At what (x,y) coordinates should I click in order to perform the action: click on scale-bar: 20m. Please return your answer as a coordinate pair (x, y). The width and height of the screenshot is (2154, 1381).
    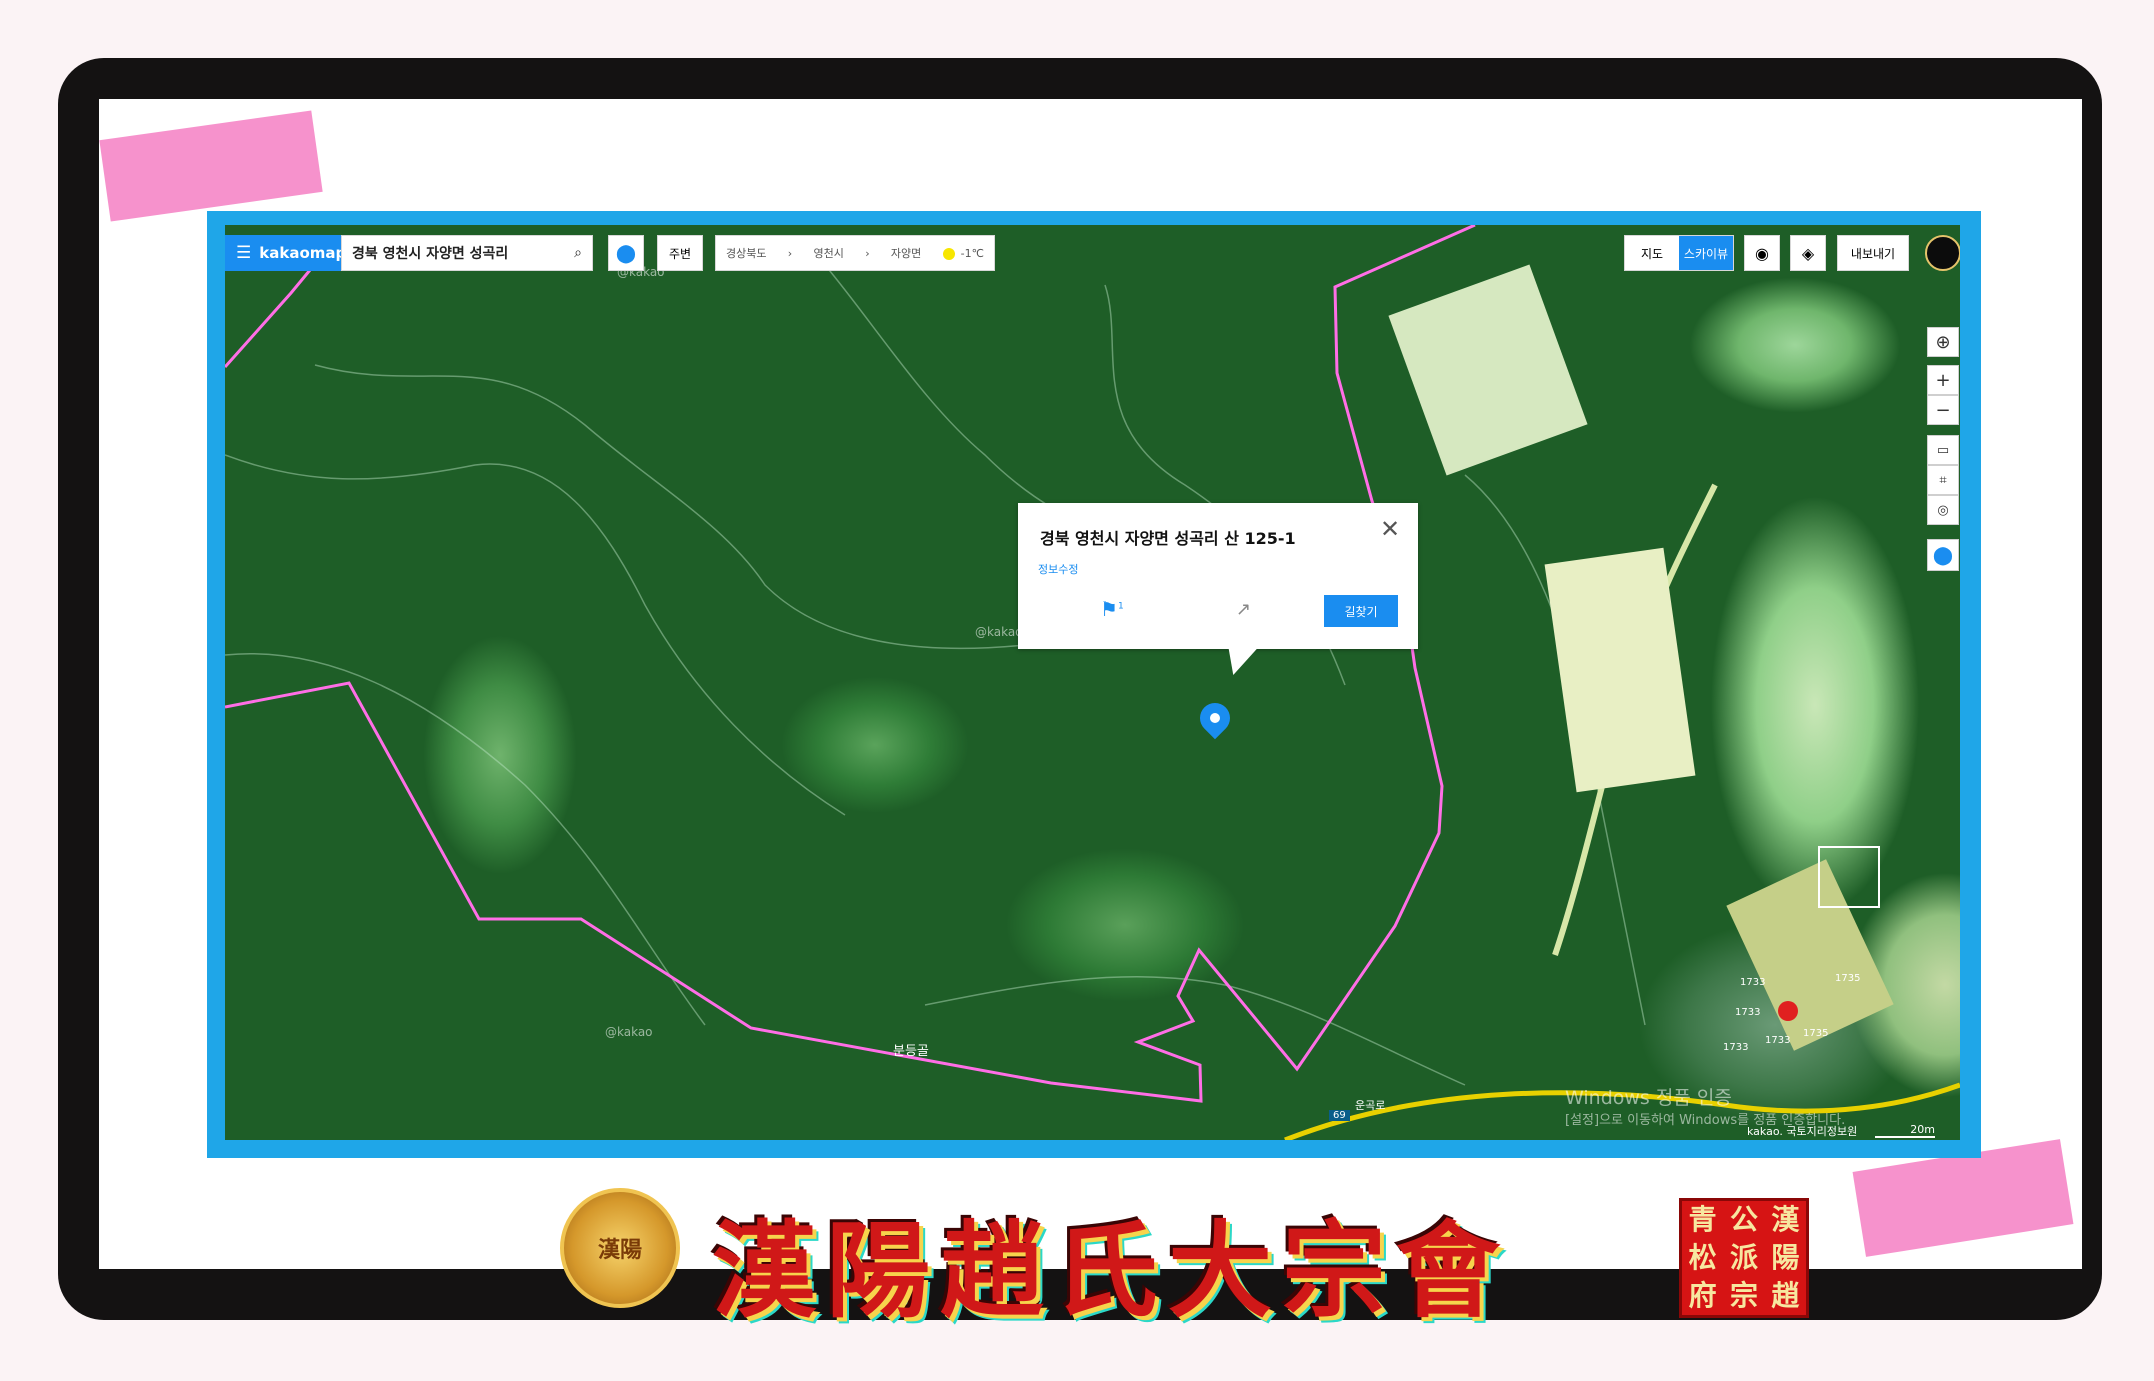
    Looking at the image, I should click on (1905, 1130).